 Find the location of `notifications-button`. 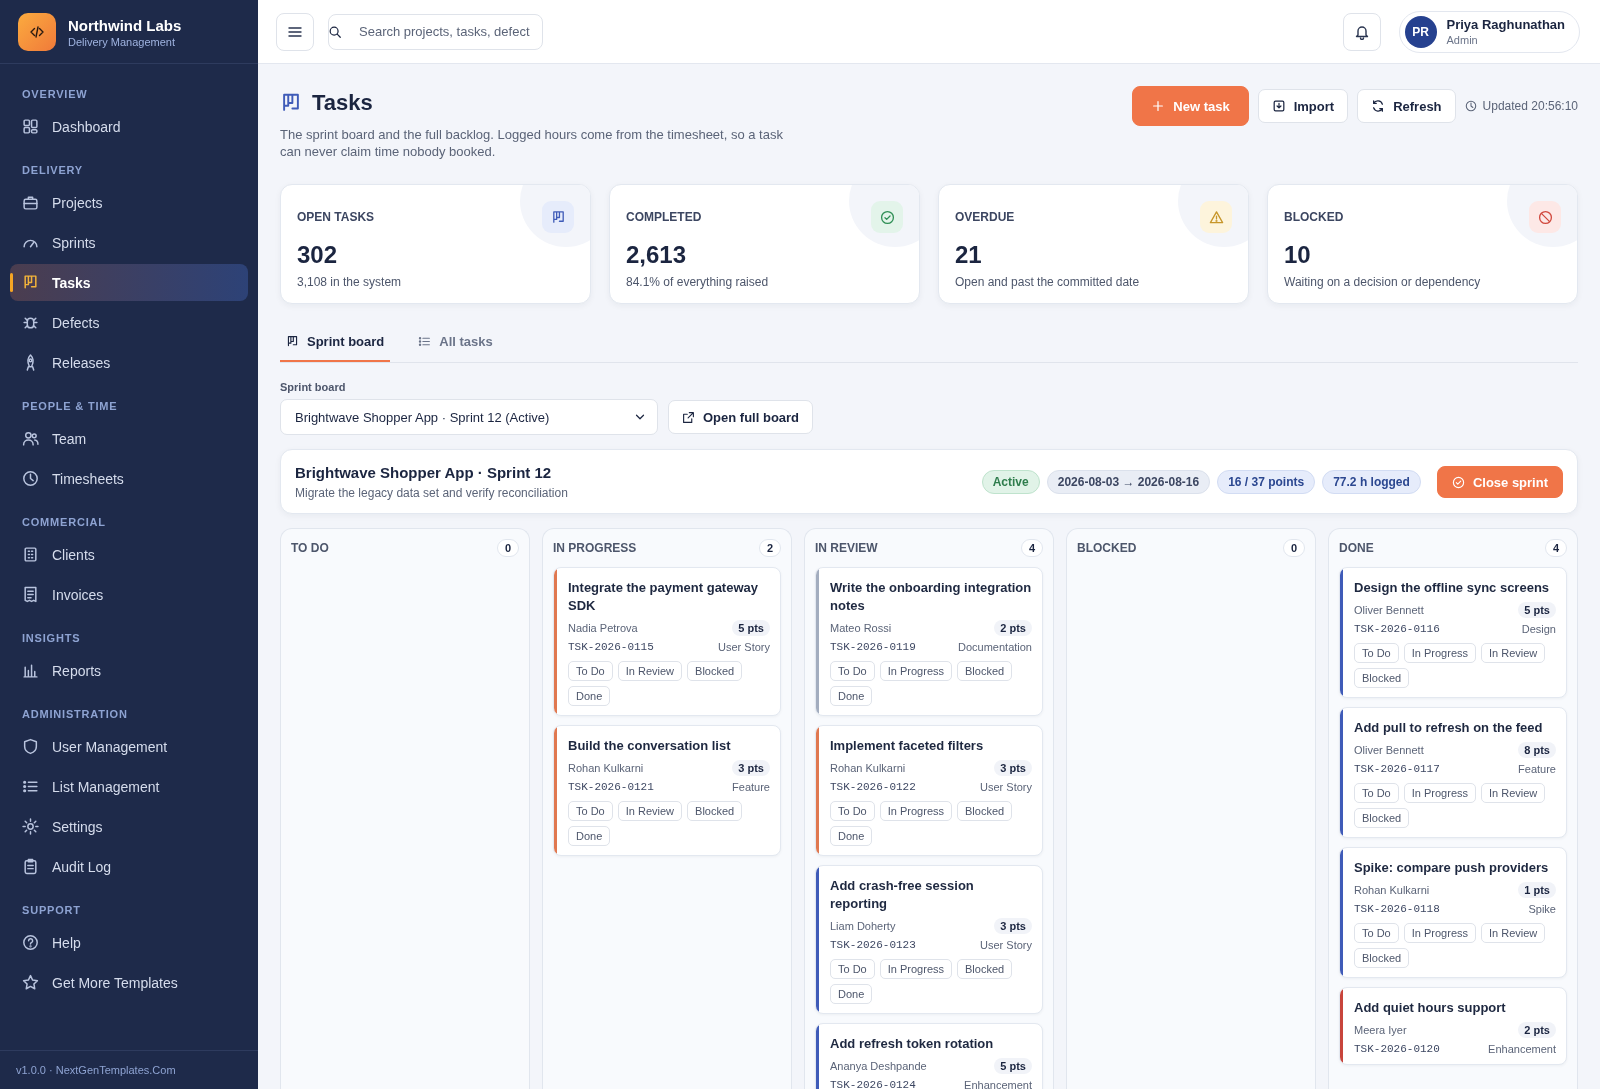

notifications-button is located at coordinates (1361, 31).